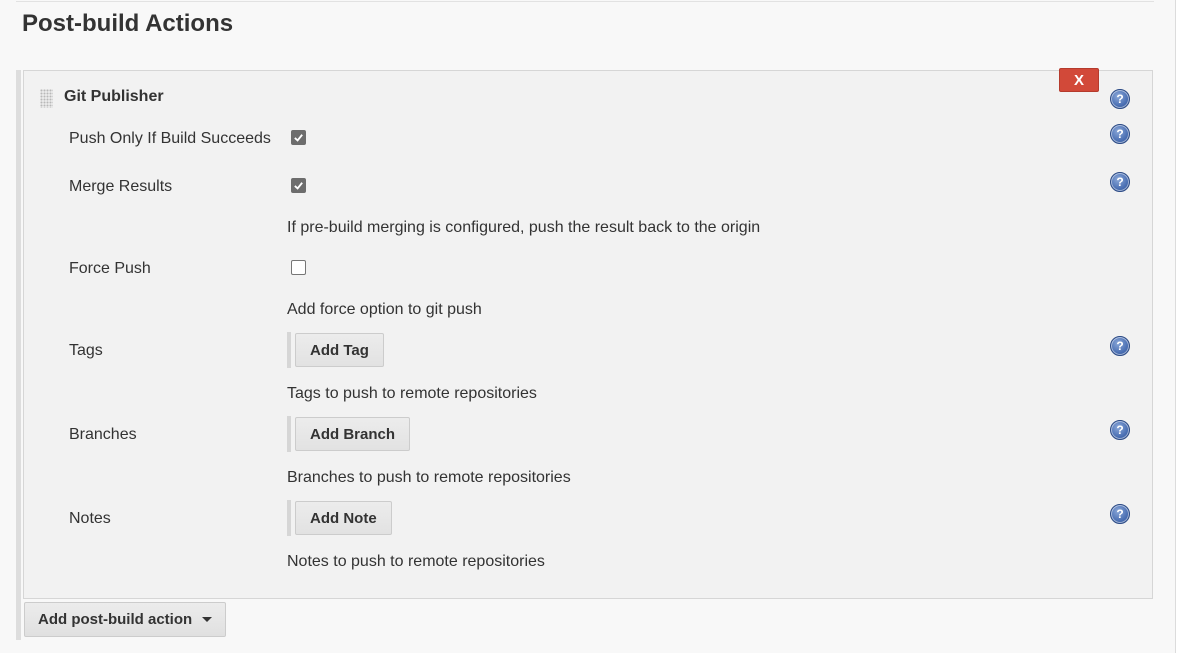  What do you see at coordinates (46, 98) in the screenshot?
I see `drag-handle-icon` at bounding box center [46, 98].